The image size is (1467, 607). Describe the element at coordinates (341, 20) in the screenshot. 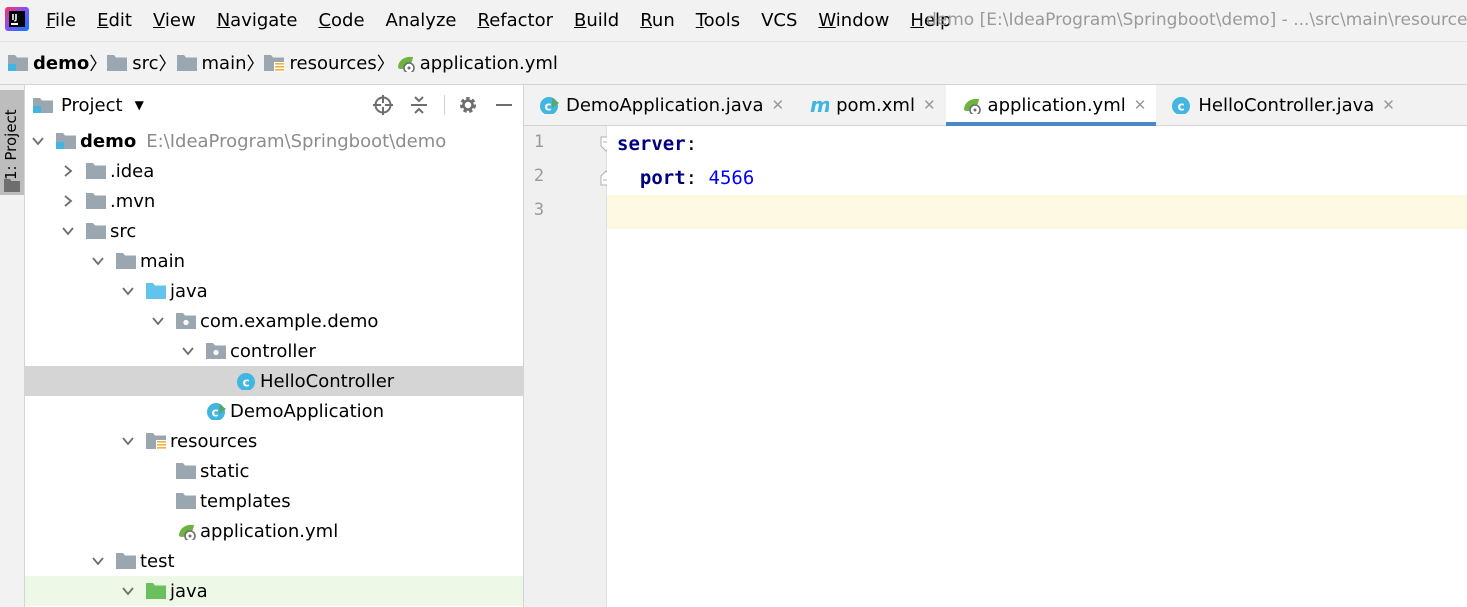

I see `menu-code: Code` at that location.